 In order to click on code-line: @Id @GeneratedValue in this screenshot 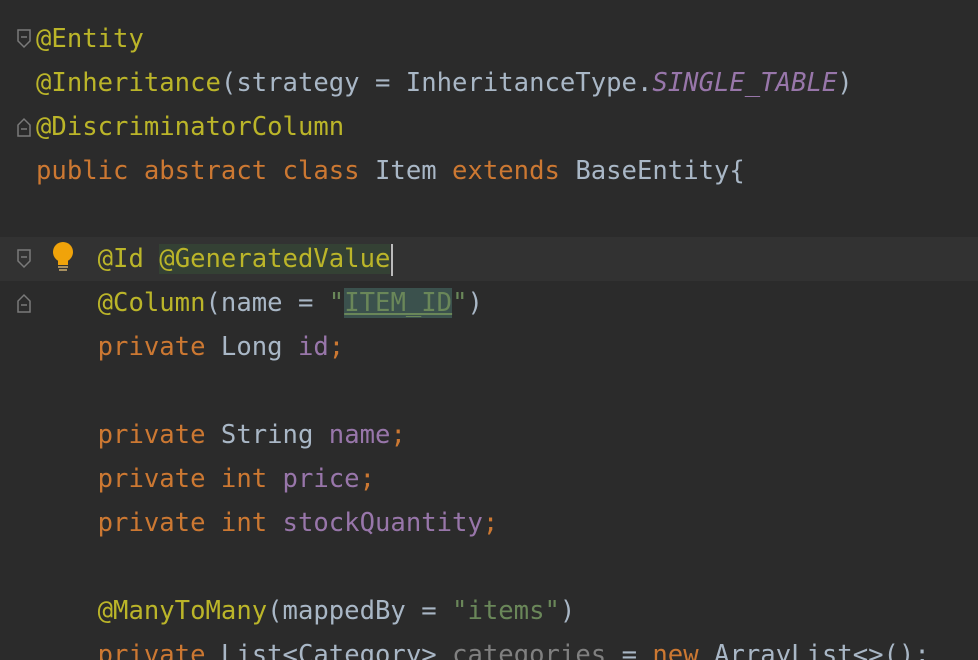, I will do `click(489, 259)`.